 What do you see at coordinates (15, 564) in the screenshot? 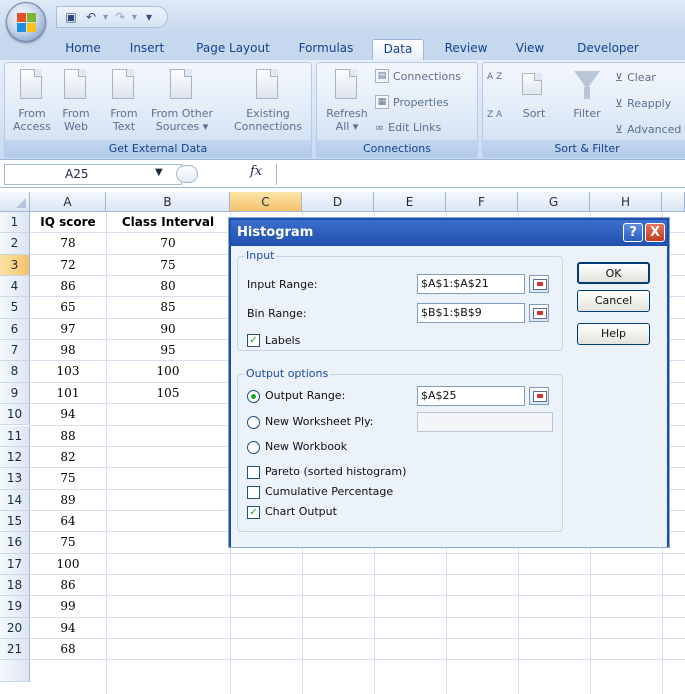
I see `row-header: 17` at bounding box center [15, 564].